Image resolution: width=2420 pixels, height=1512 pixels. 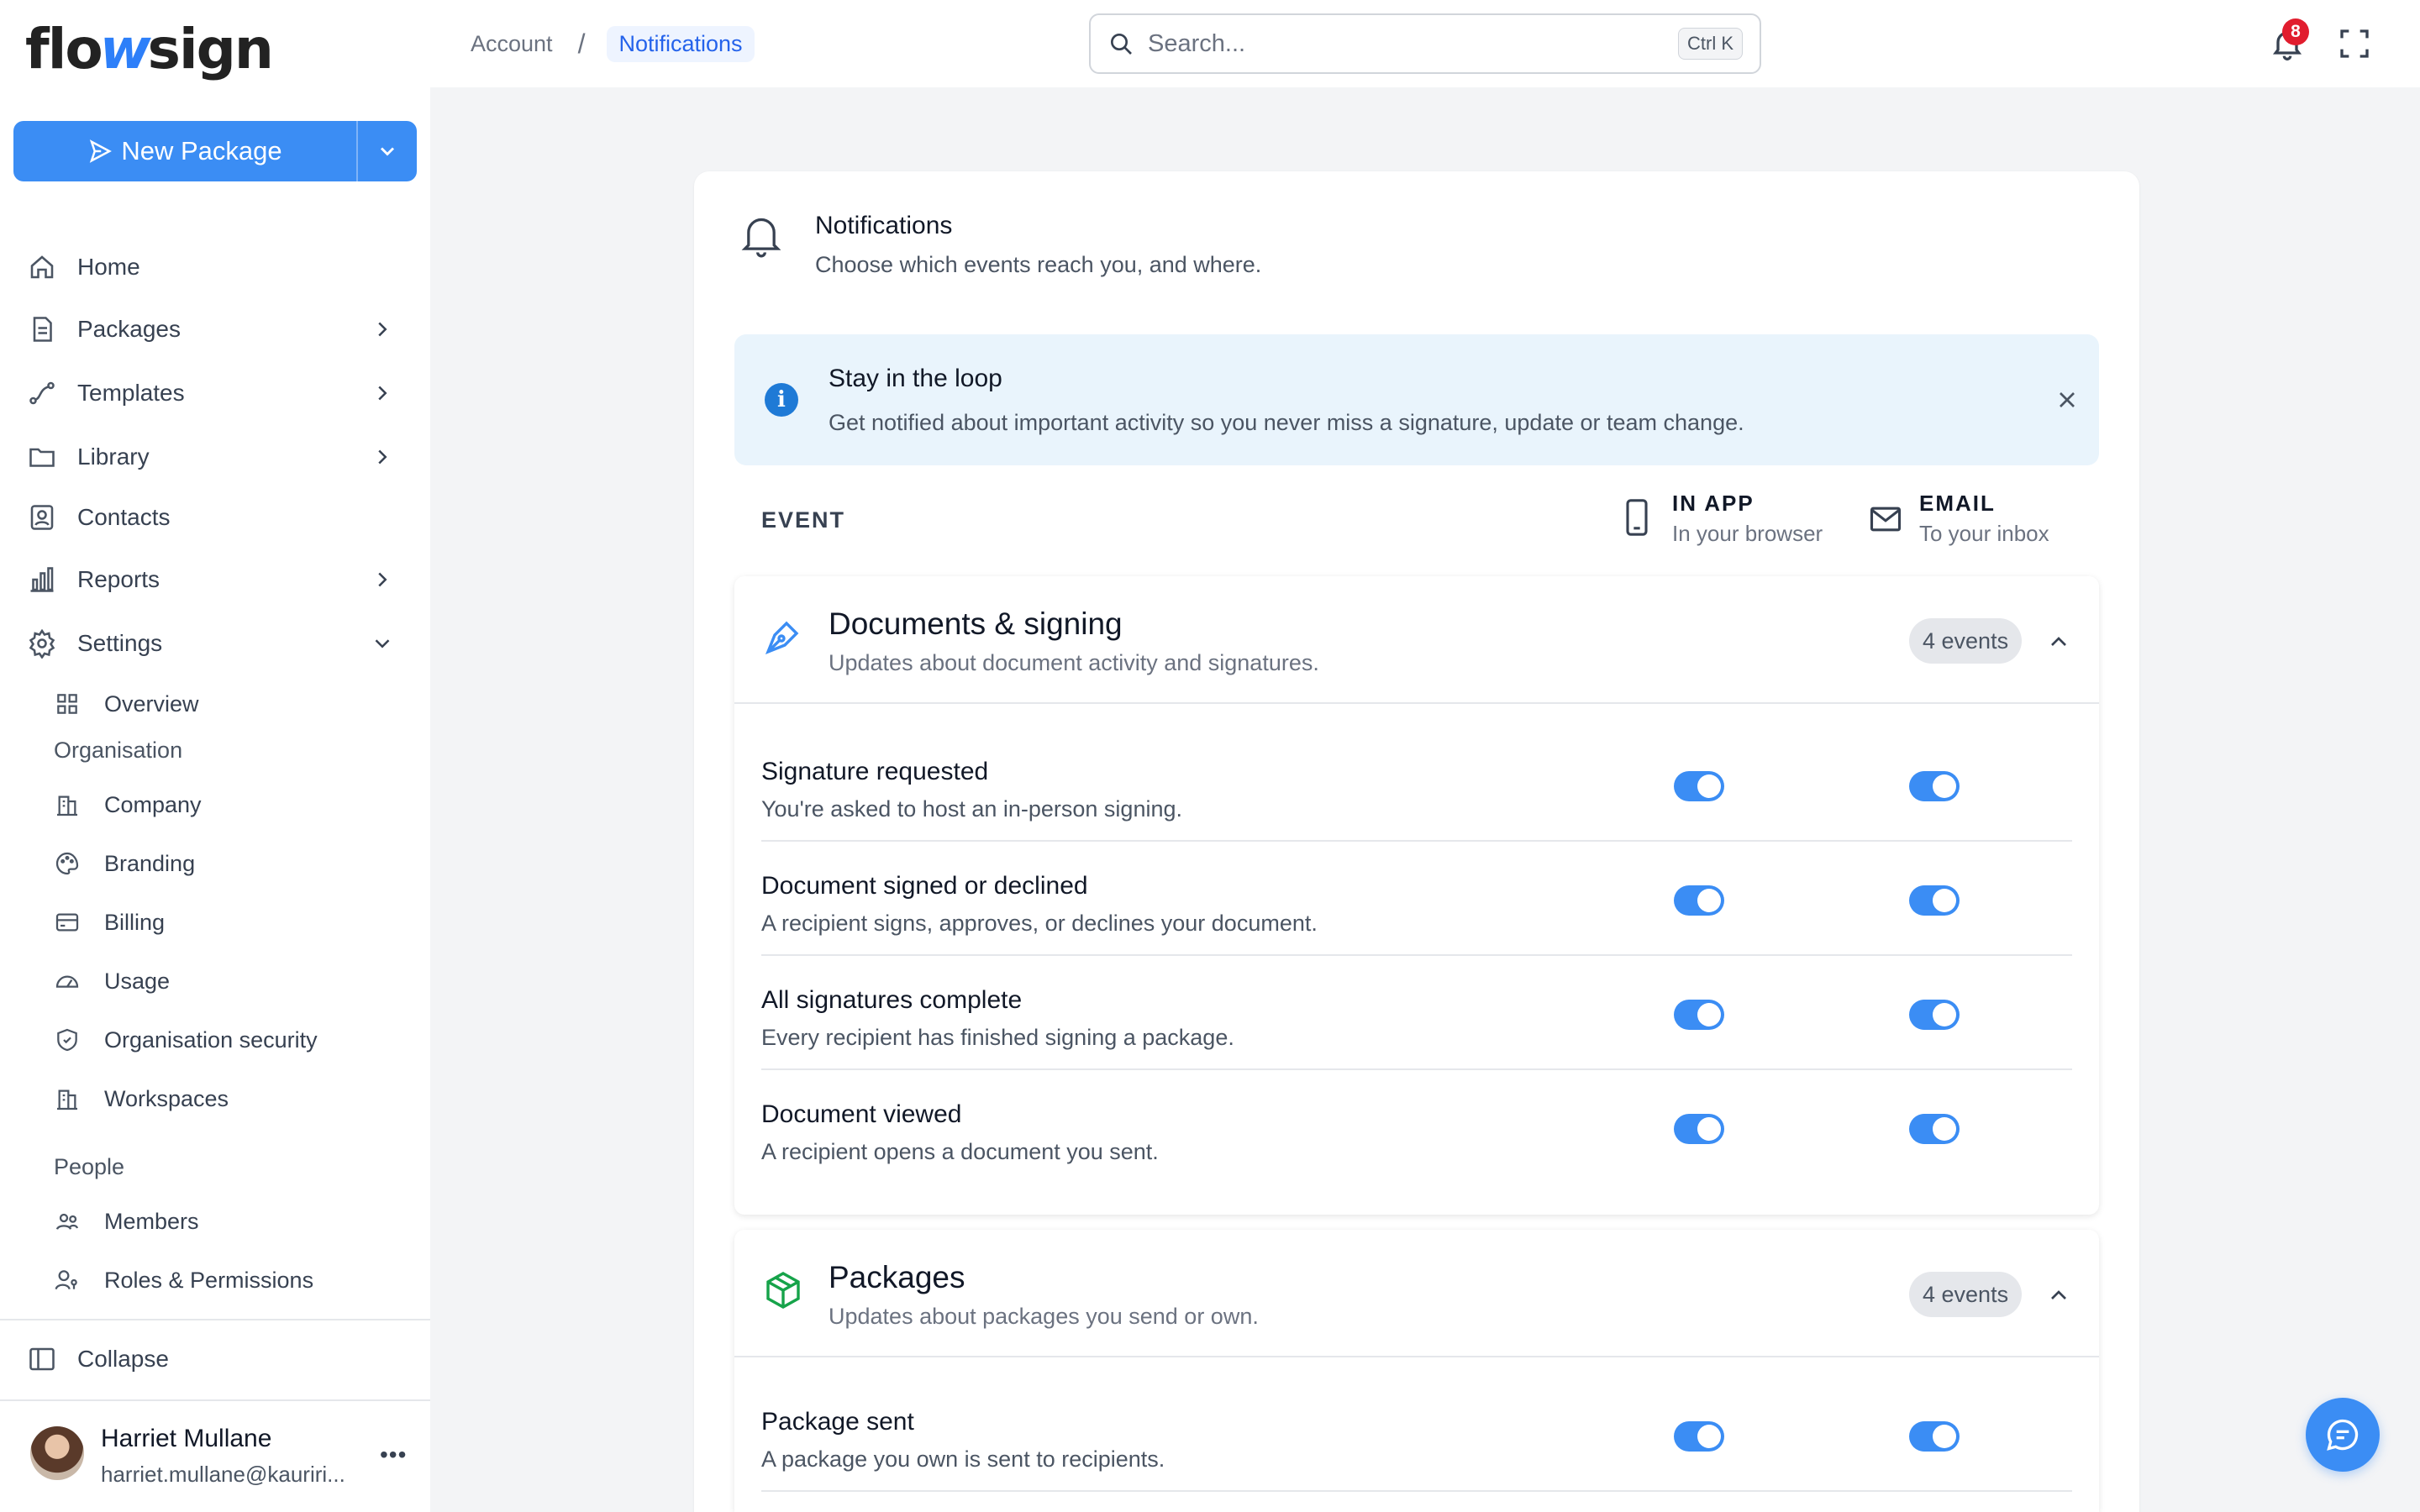 What do you see at coordinates (2295, 31) in the screenshot?
I see `notification-count-badge: 8` at bounding box center [2295, 31].